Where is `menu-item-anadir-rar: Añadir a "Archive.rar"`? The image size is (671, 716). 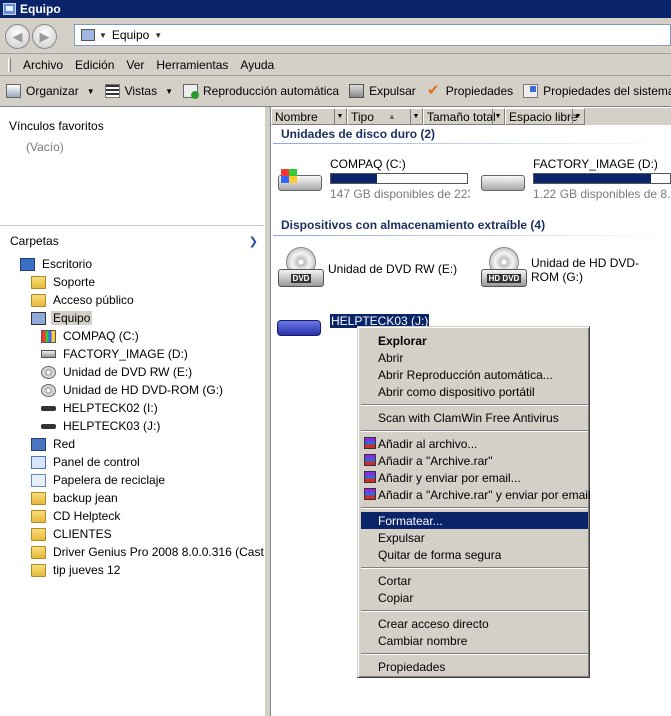
menu-item-anadir-rar: Añadir a "Archive.rar" is located at coordinates (474, 460).